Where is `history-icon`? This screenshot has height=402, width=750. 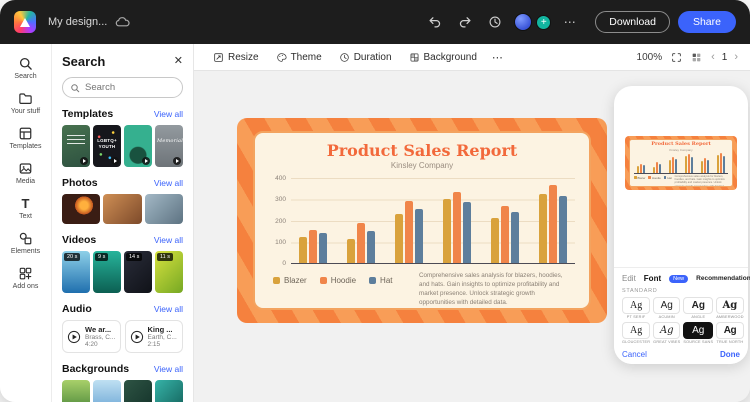 history-icon is located at coordinates (495, 22).